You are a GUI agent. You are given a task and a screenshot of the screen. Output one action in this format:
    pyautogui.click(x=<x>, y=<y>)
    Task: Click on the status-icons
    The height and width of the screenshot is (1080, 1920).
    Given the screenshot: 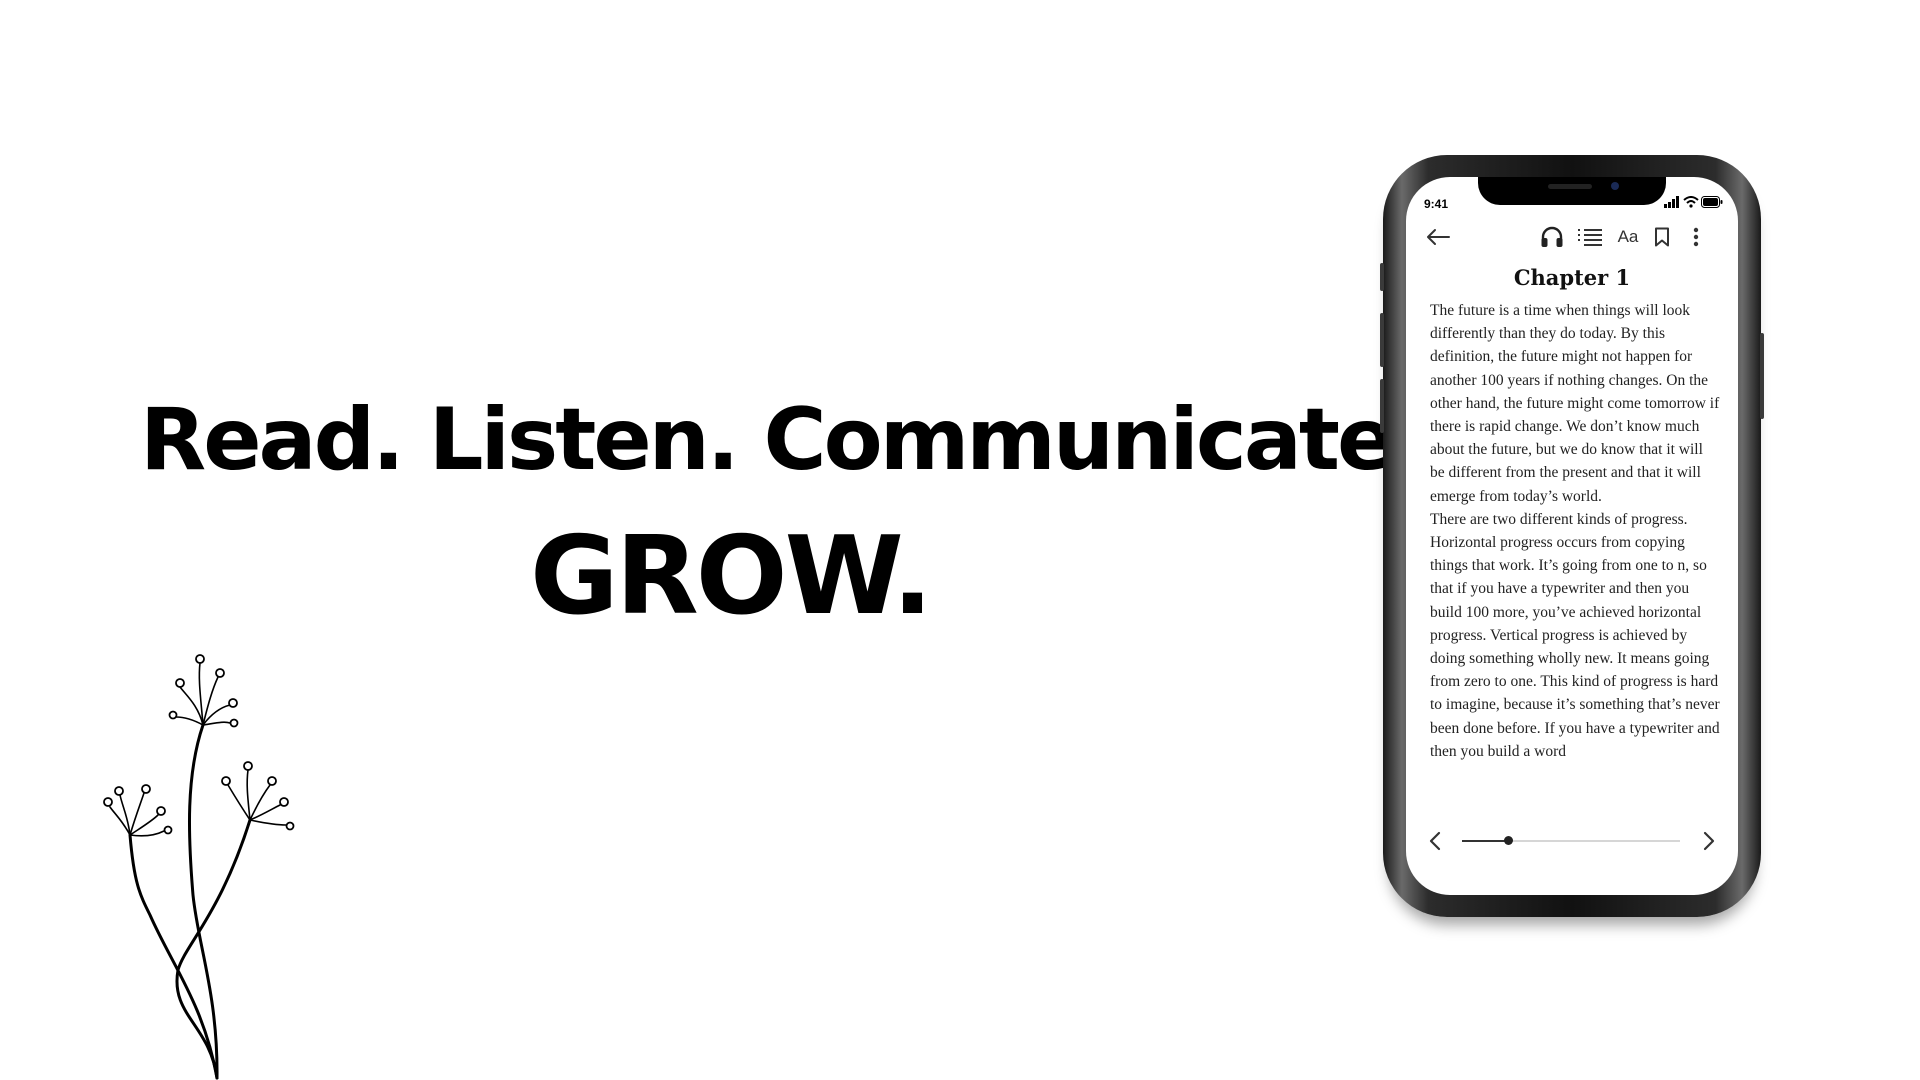 What is the action you would take?
    pyautogui.click(x=1693, y=202)
    